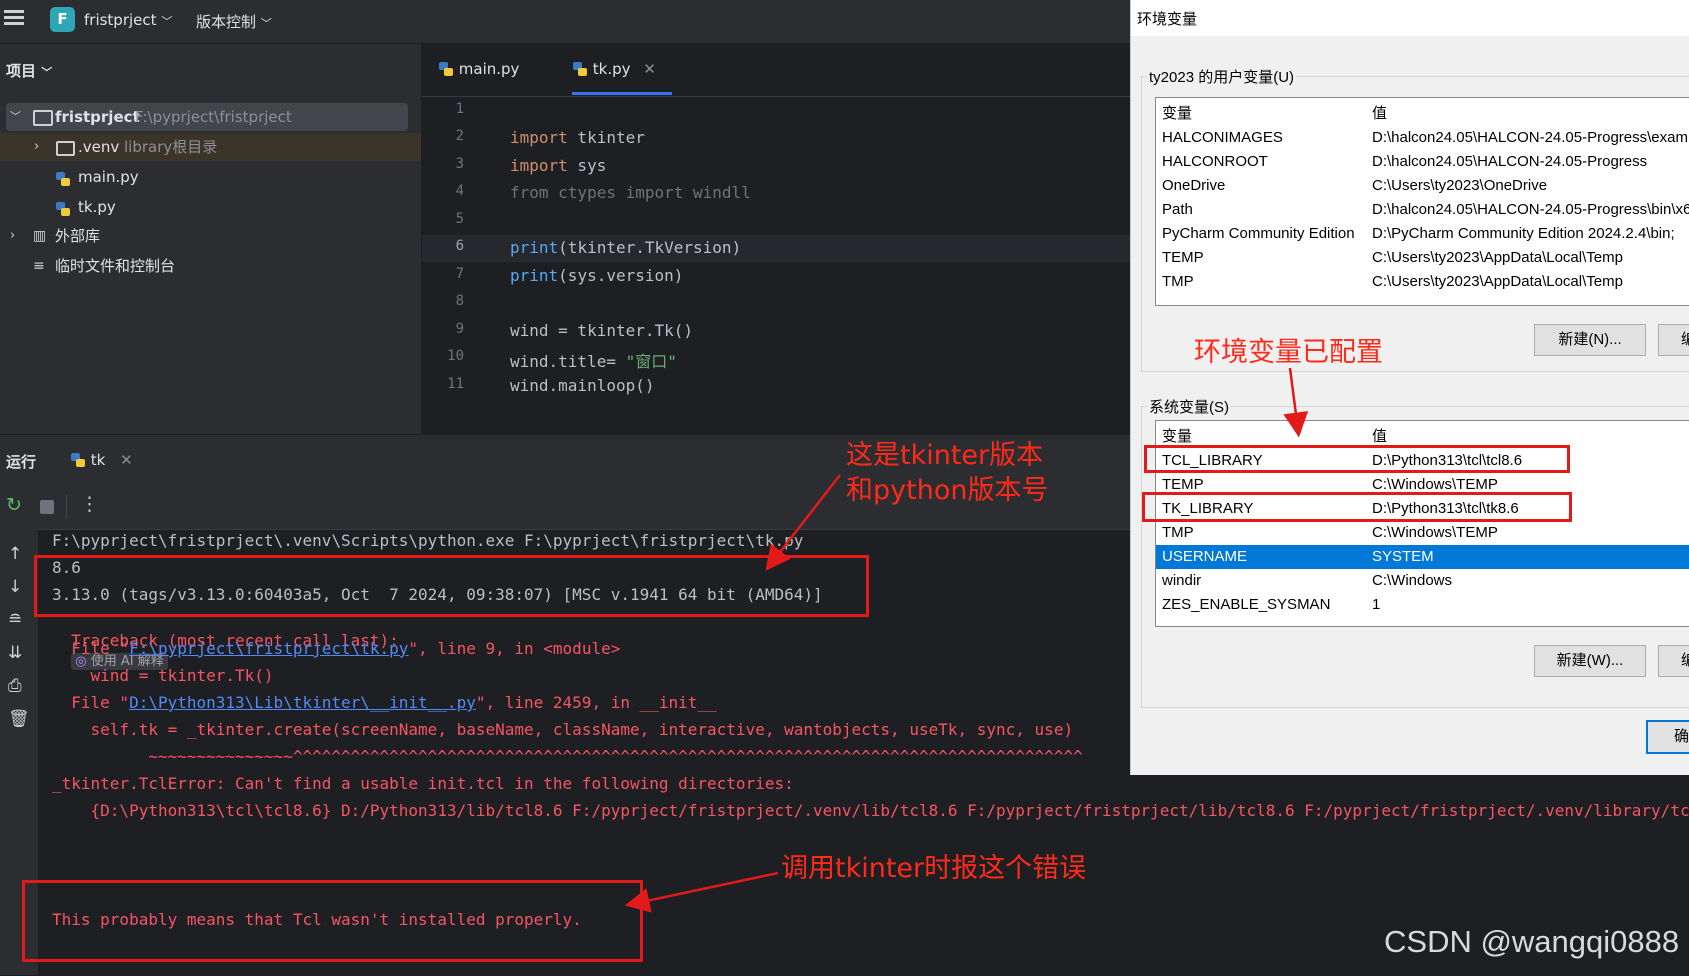 The image size is (1689, 976). What do you see at coordinates (803, 522) in the screenshot?
I see `arrow-to-versions` at bounding box center [803, 522].